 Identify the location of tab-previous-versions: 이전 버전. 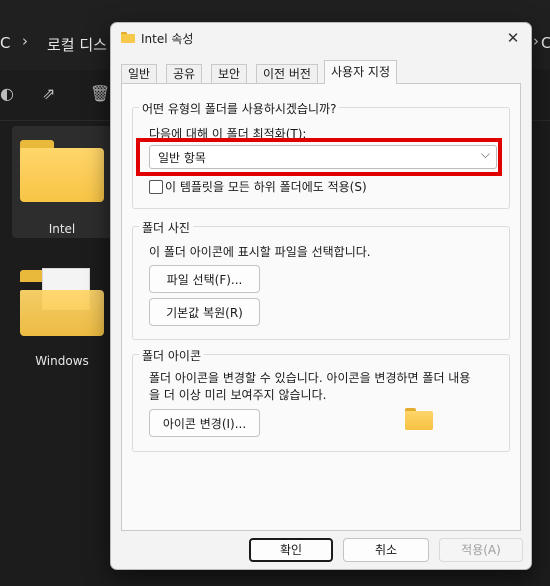
(287, 74).